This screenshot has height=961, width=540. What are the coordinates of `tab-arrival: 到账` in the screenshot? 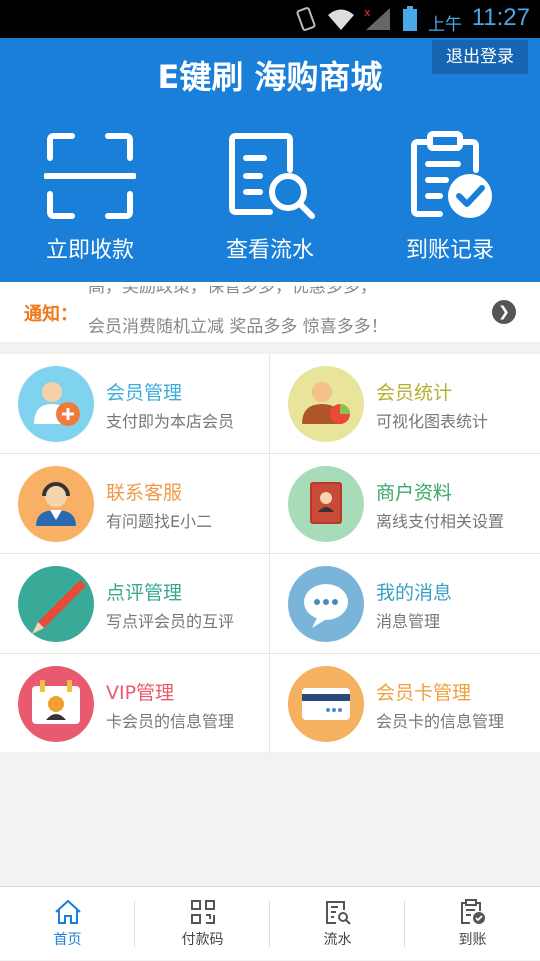 It's located at (472, 924).